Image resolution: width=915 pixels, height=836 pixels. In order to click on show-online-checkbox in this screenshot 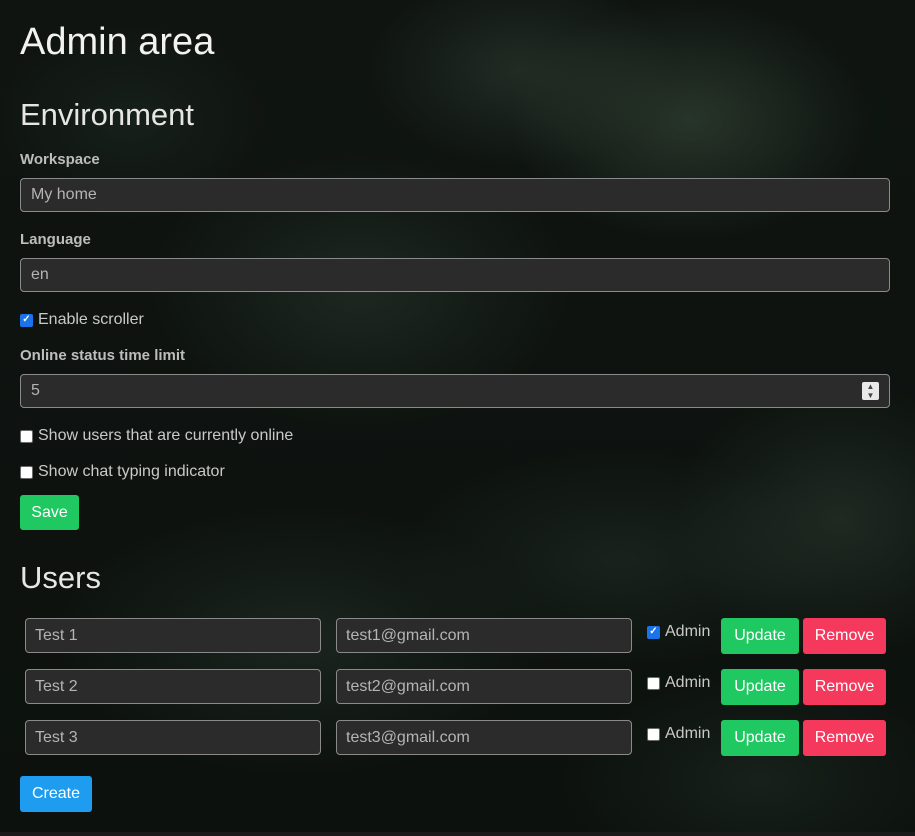, I will do `click(26, 436)`.